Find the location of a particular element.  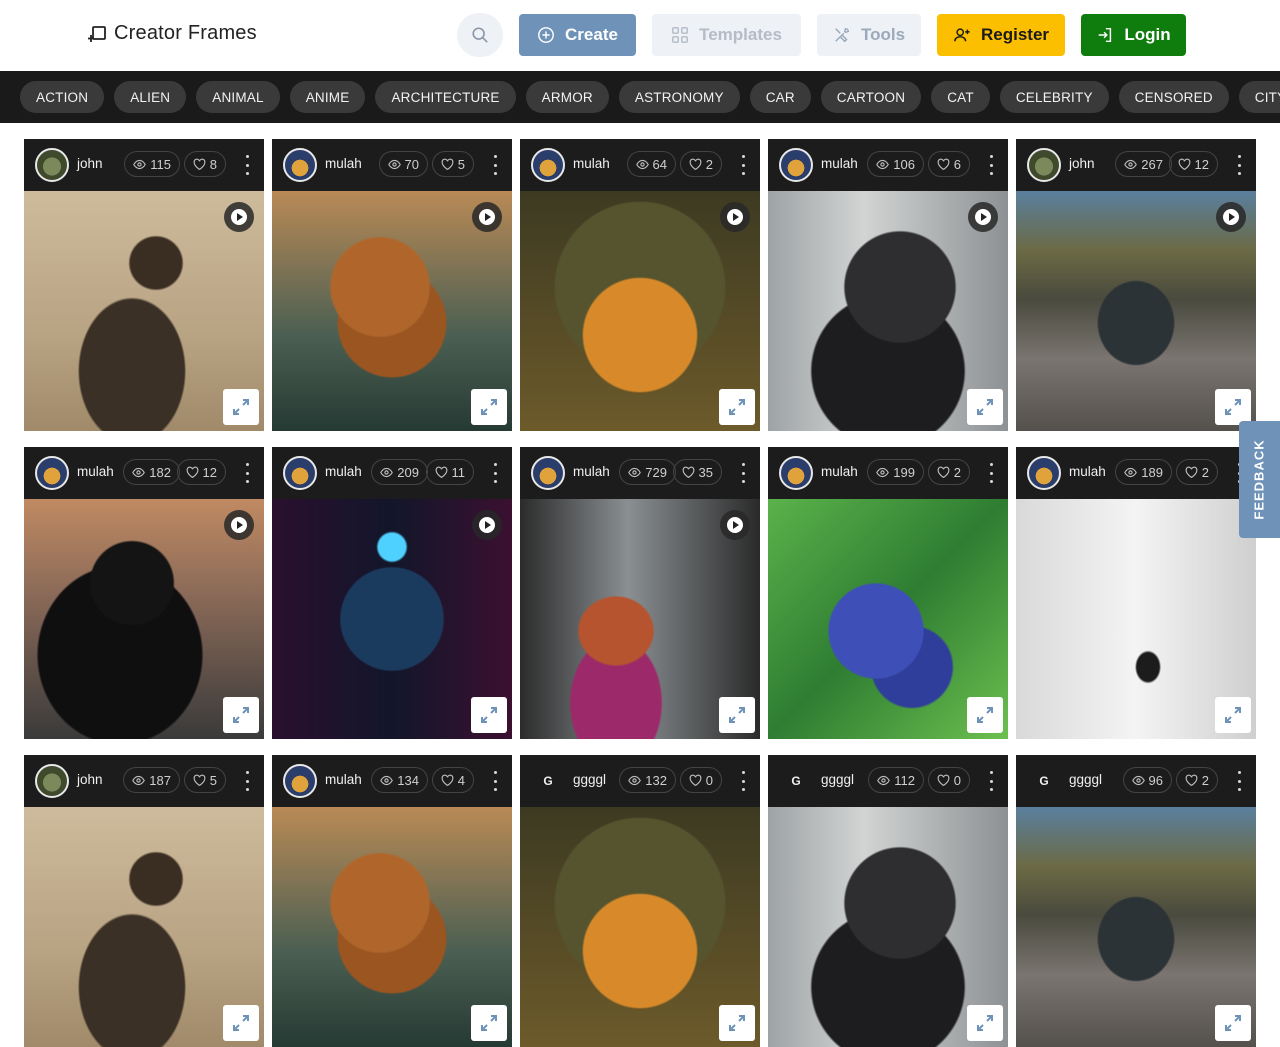

like-button: 12 is located at coordinates (201, 472).